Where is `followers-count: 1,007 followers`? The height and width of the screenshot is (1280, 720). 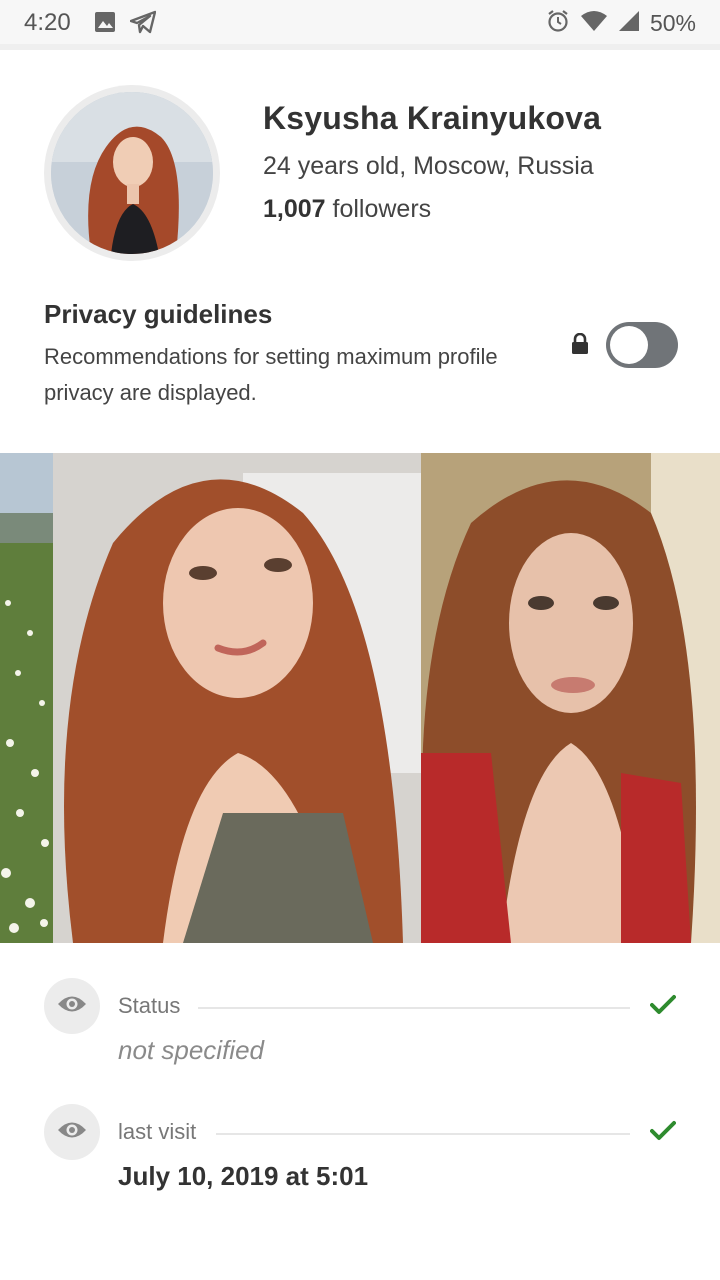
followers-count: 1,007 followers is located at coordinates (347, 209).